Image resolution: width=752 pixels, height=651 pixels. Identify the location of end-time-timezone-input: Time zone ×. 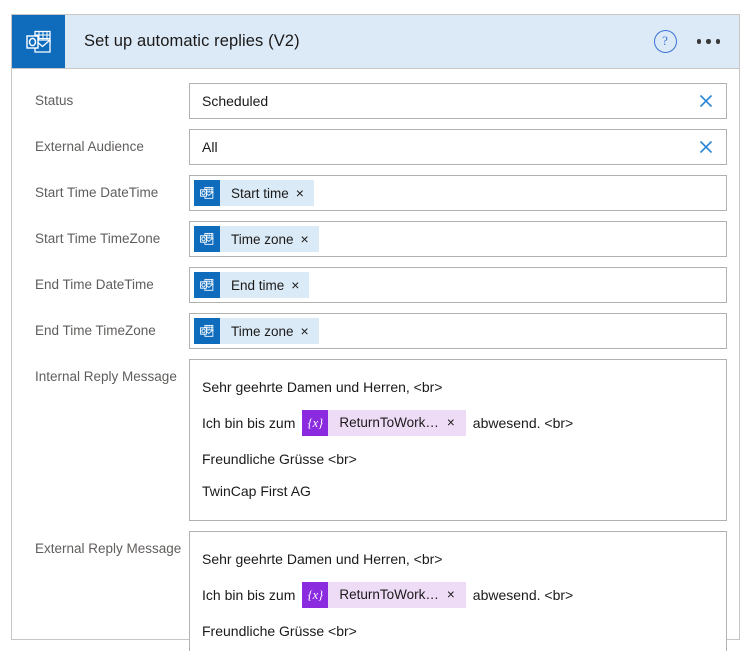
(458, 331).